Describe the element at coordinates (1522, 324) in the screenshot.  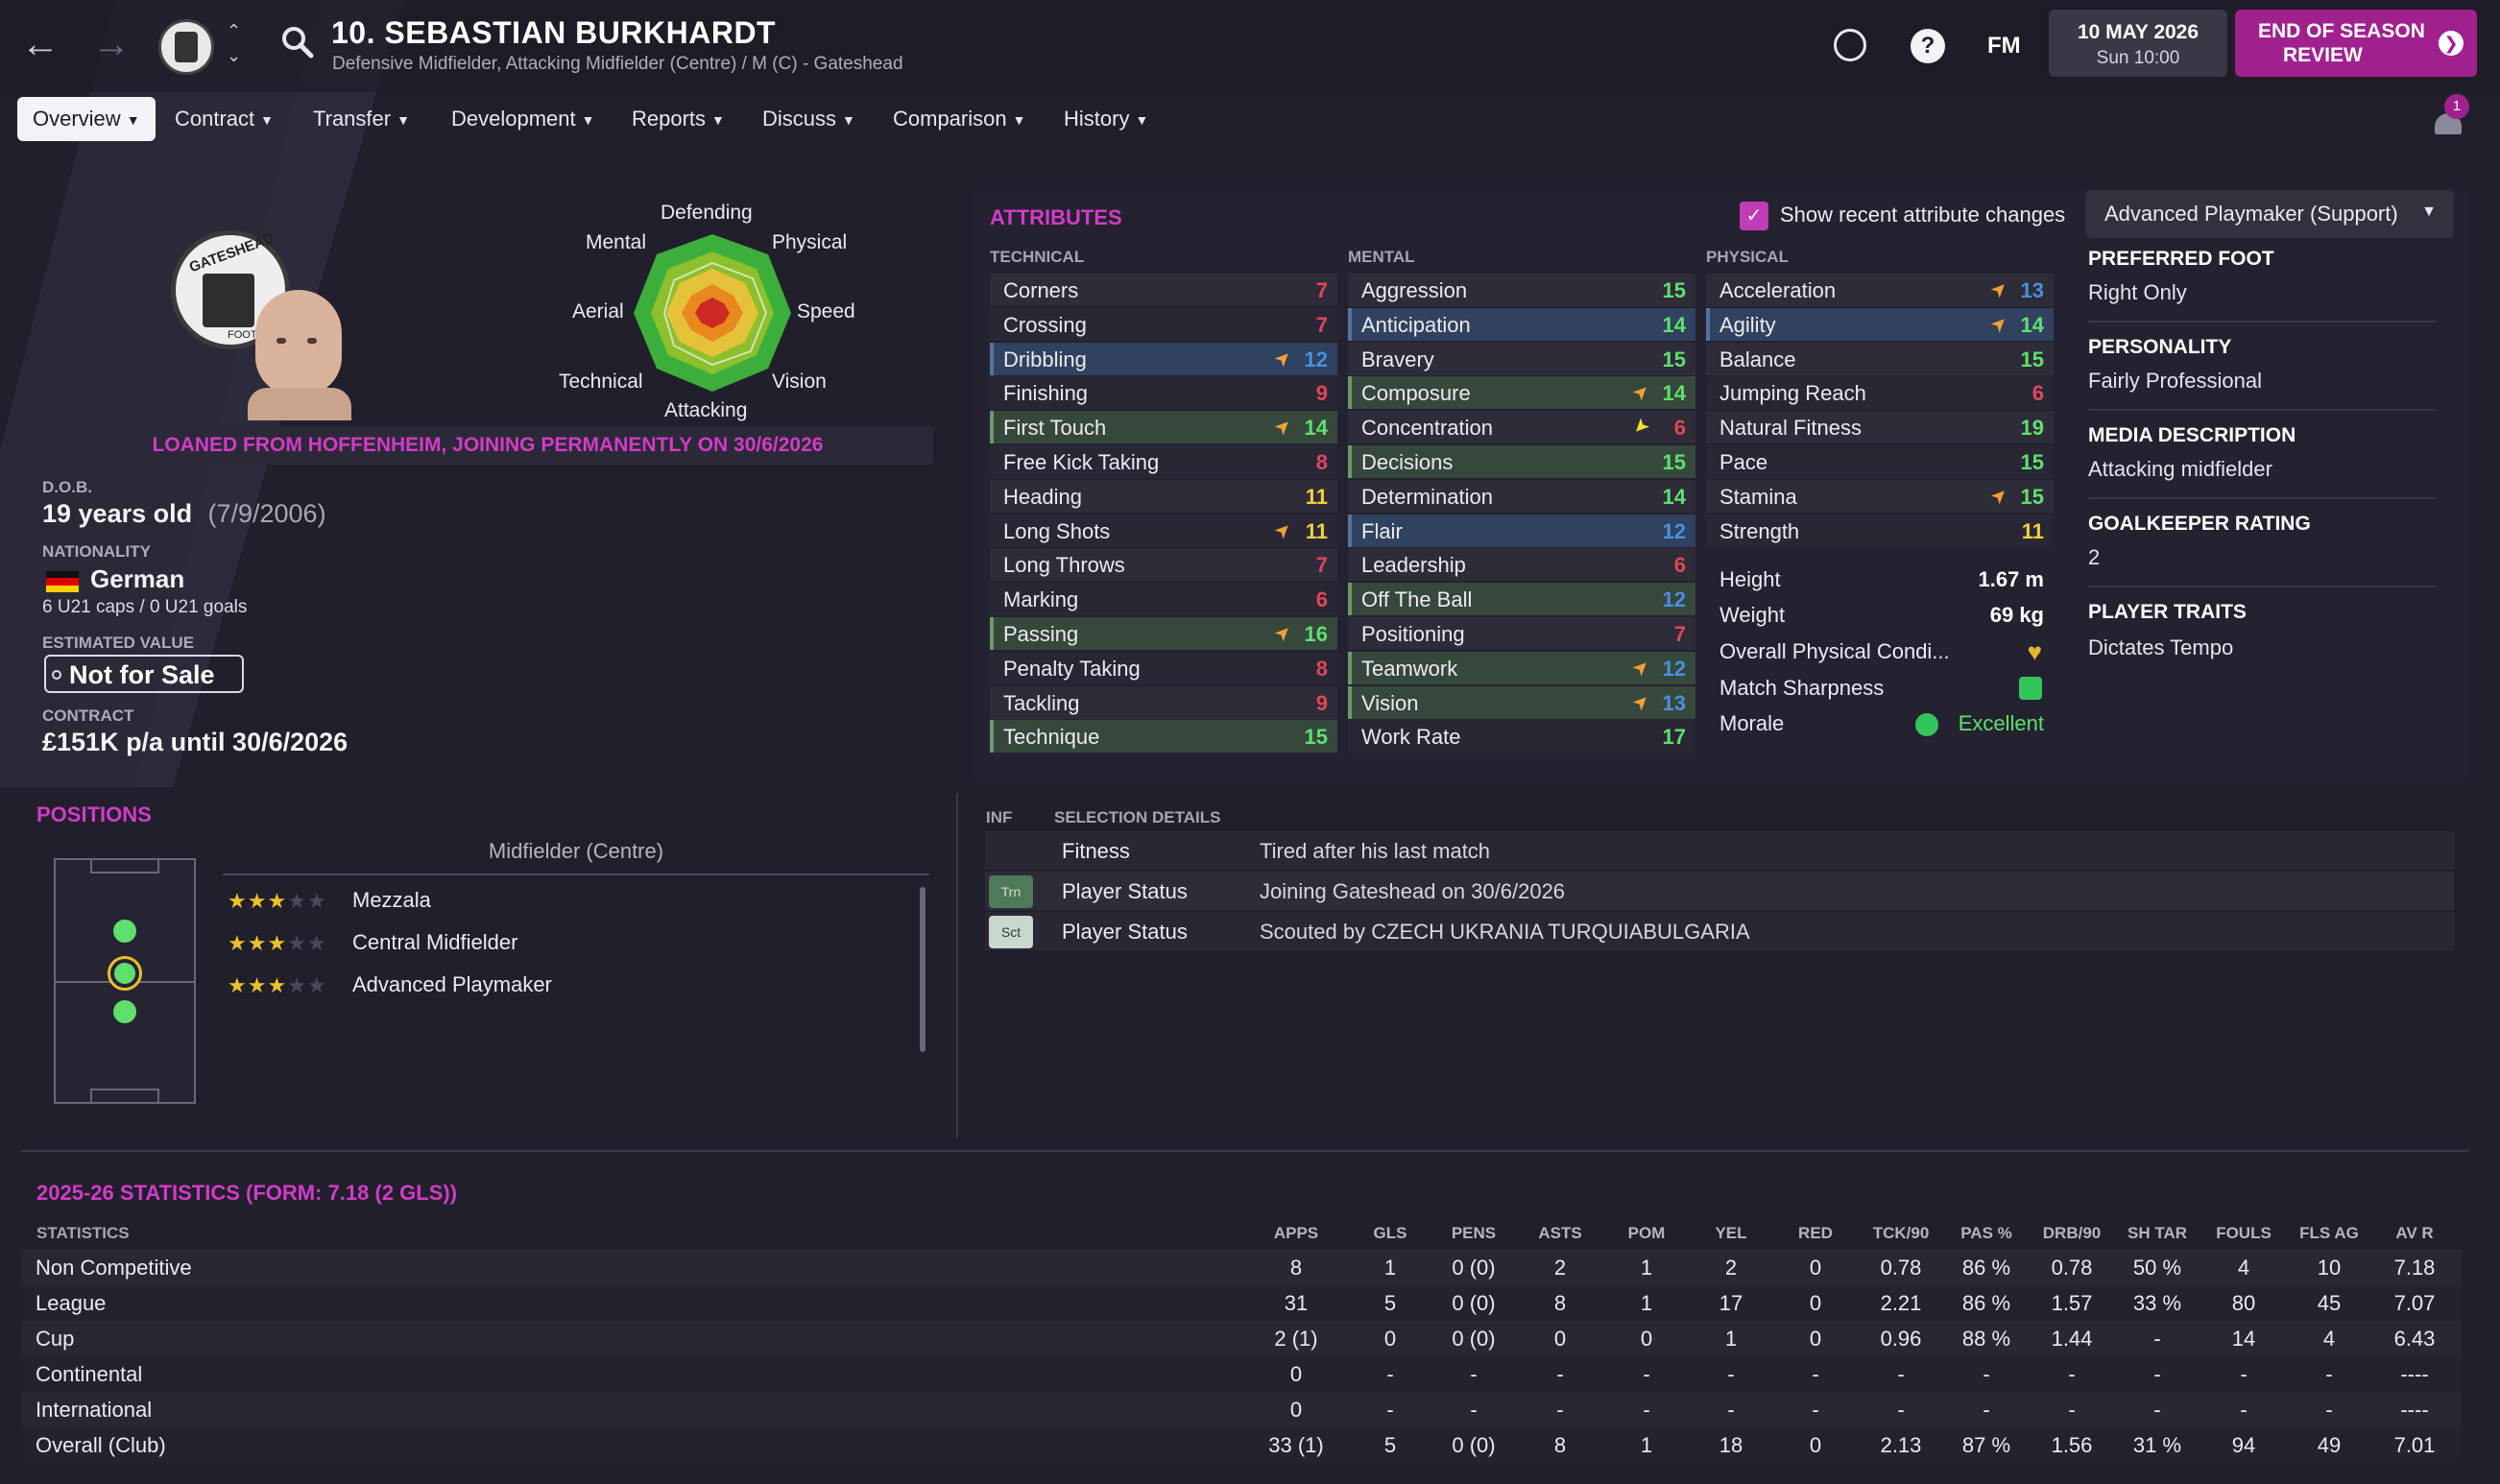
I see `attribute-row: Anticipation 14` at that location.